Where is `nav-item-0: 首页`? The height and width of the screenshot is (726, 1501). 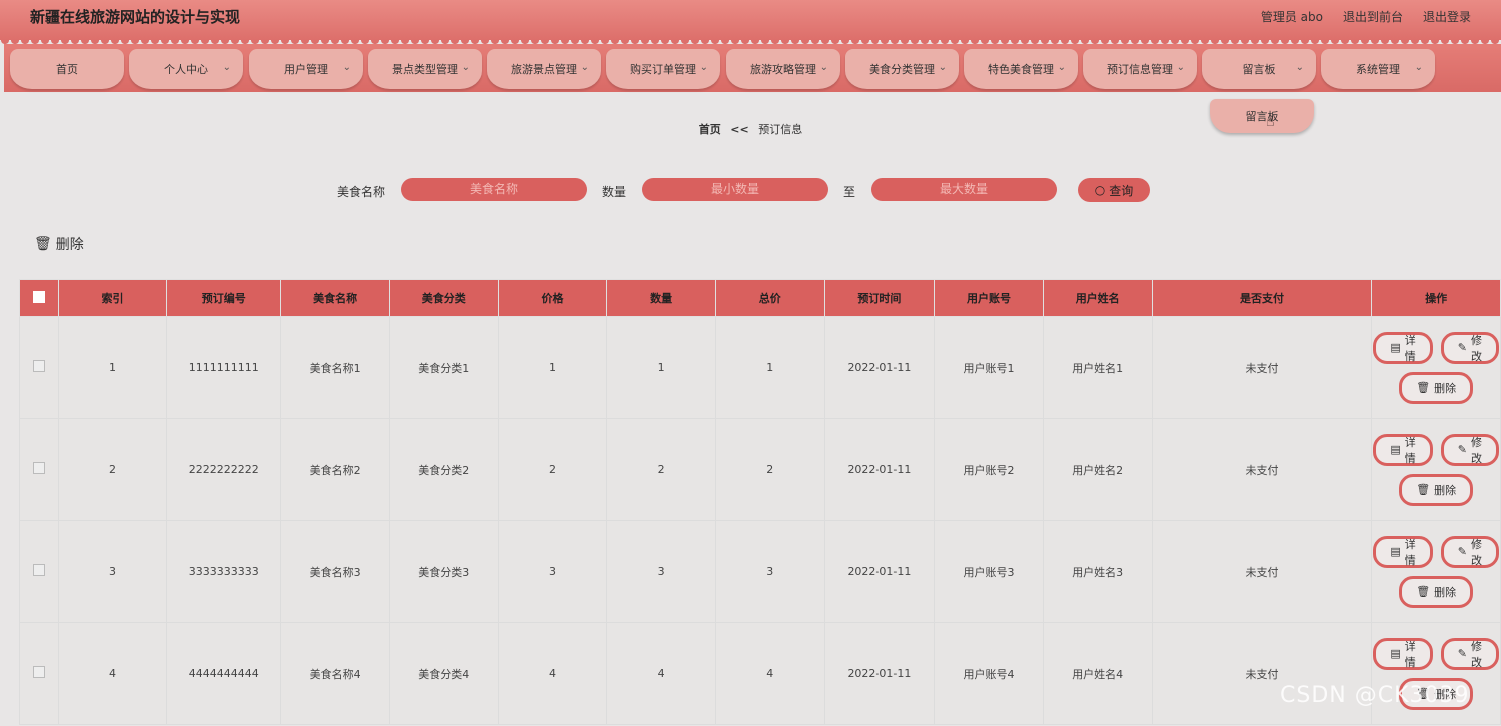 nav-item-0: 首页 is located at coordinates (67, 69).